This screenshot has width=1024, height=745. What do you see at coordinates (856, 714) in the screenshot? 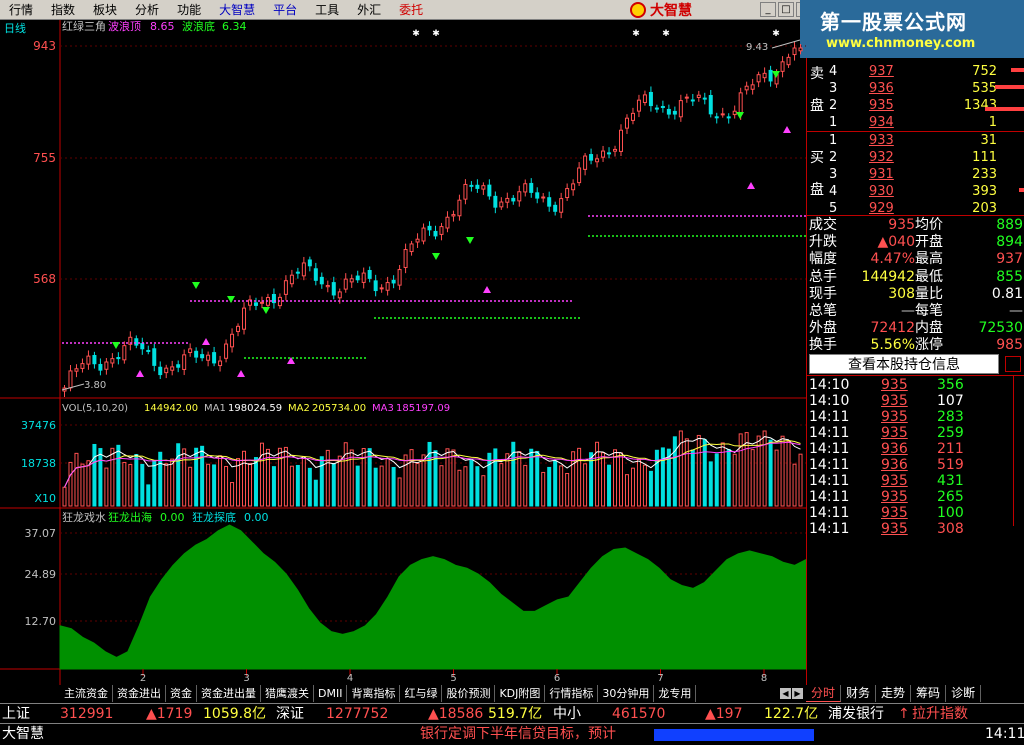
I see `stock-name: 浦发银行` at bounding box center [856, 714].